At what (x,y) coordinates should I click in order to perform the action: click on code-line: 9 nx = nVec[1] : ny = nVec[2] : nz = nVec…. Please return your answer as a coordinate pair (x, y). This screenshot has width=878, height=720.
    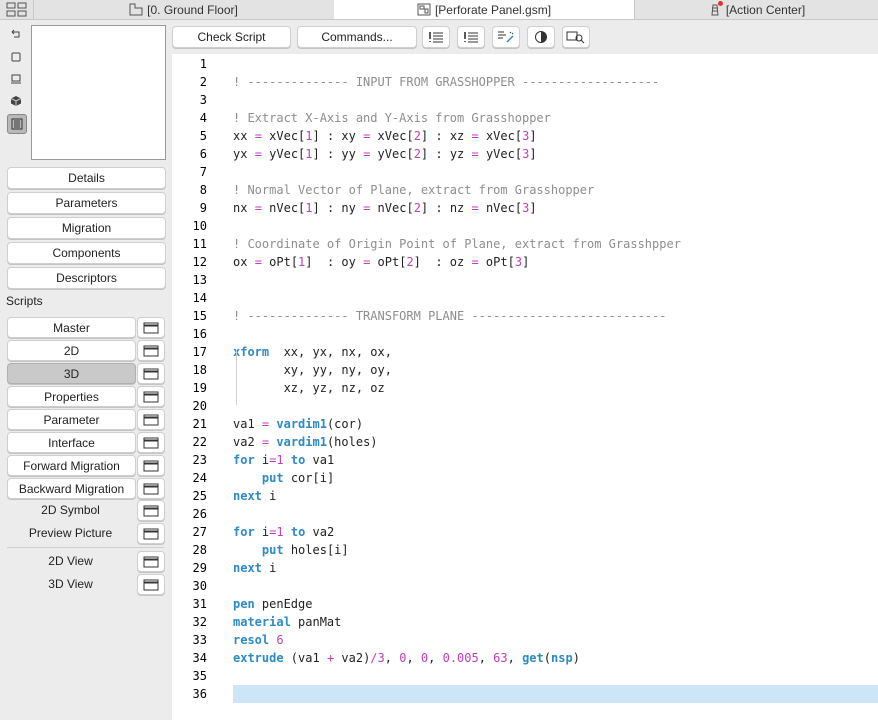
    Looking at the image, I should click on (525, 208).